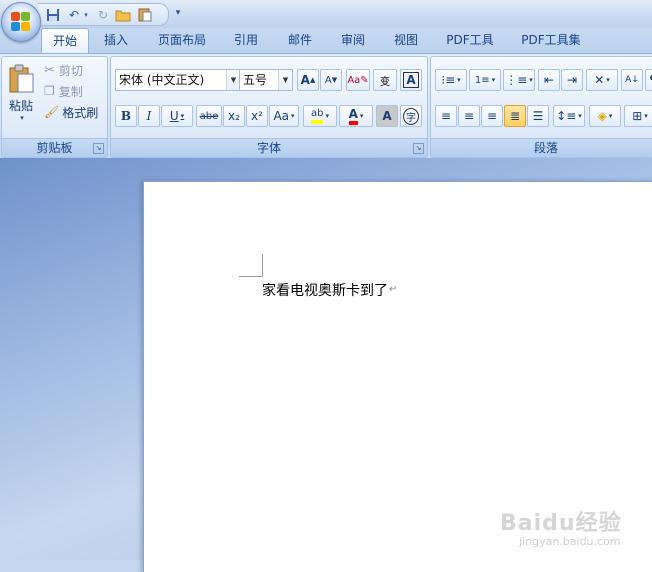  I want to click on font-name-dropdown-icon: ▼, so click(233, 80).